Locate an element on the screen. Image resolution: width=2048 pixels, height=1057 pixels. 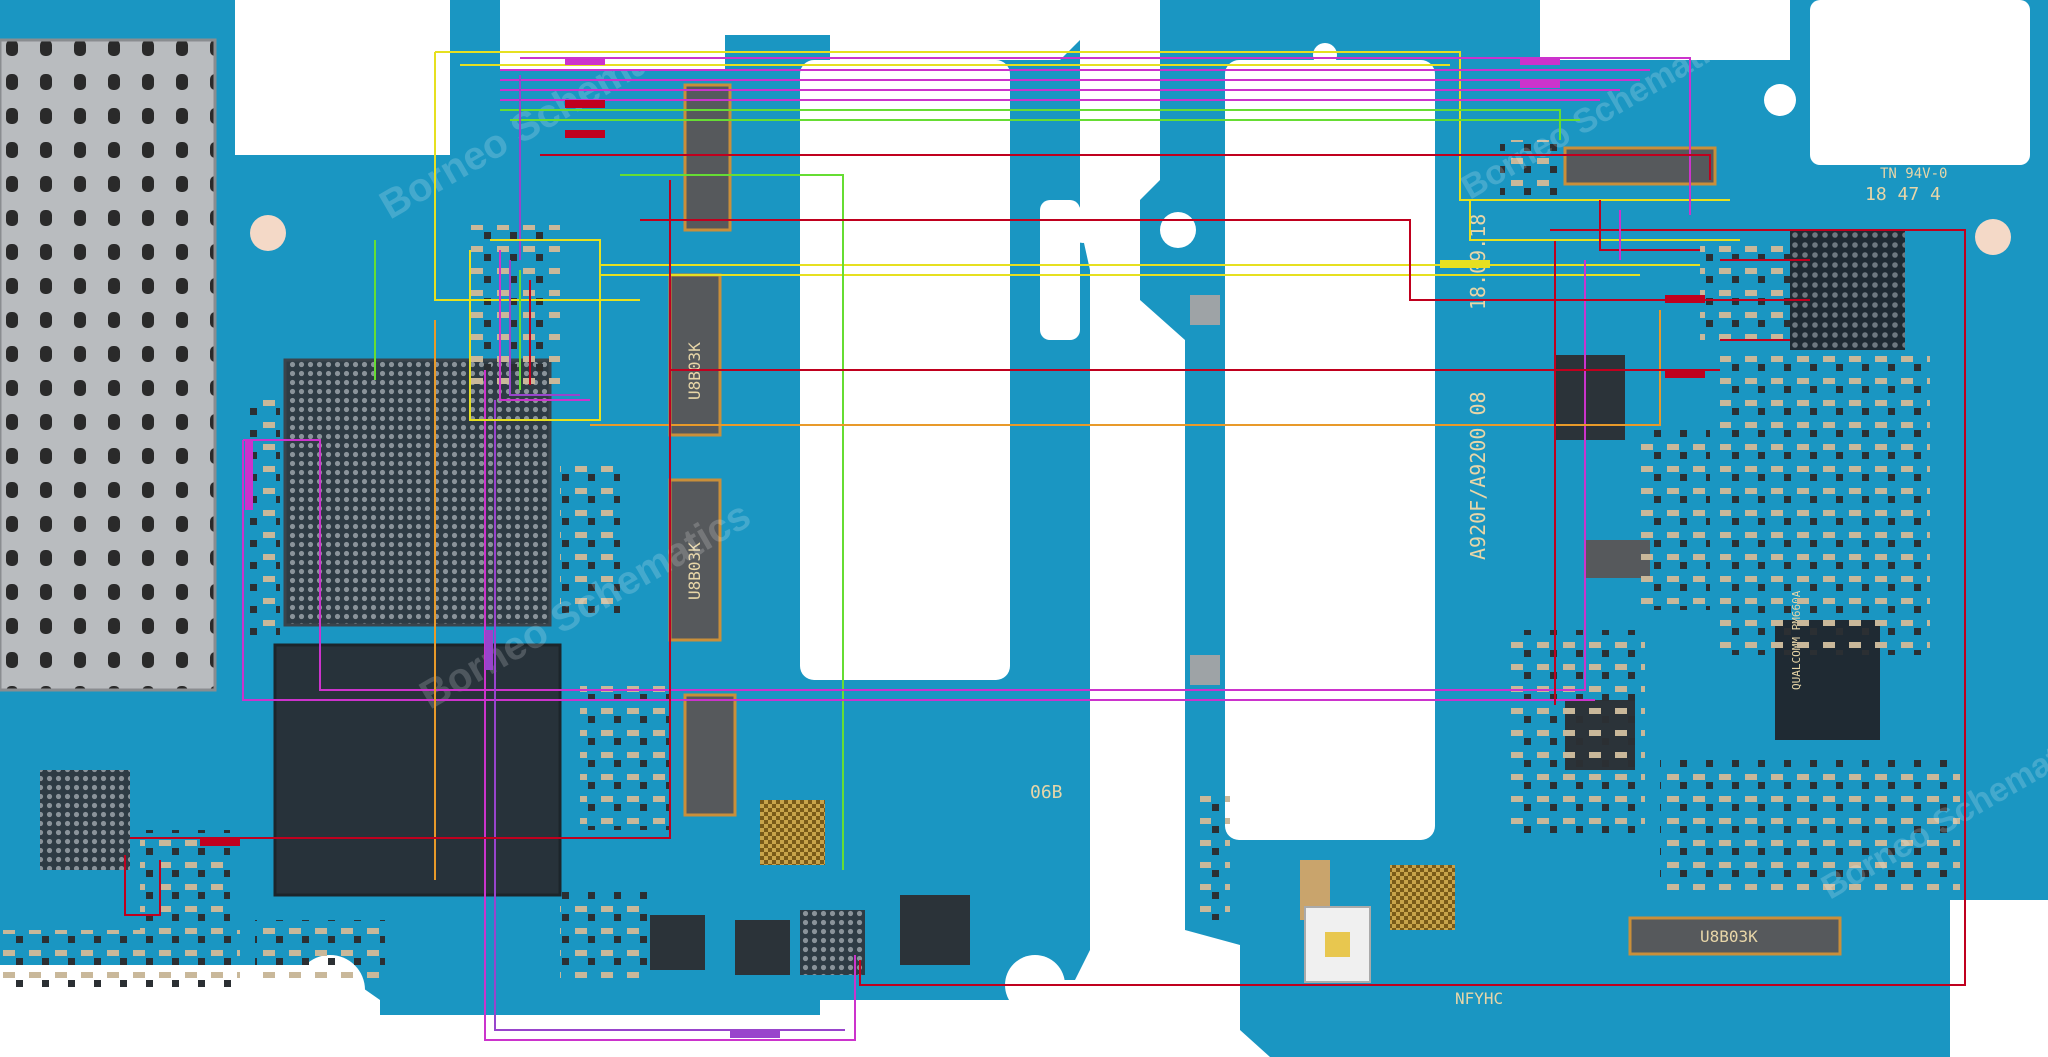
connector-label-3: U8B03K is located at coordinates (1729, 936).